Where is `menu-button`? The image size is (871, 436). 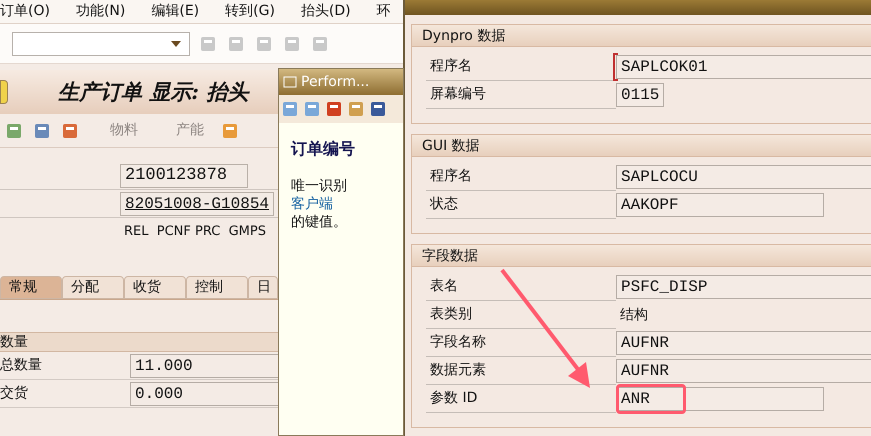 menu-button is located at coordinates (4, 92).